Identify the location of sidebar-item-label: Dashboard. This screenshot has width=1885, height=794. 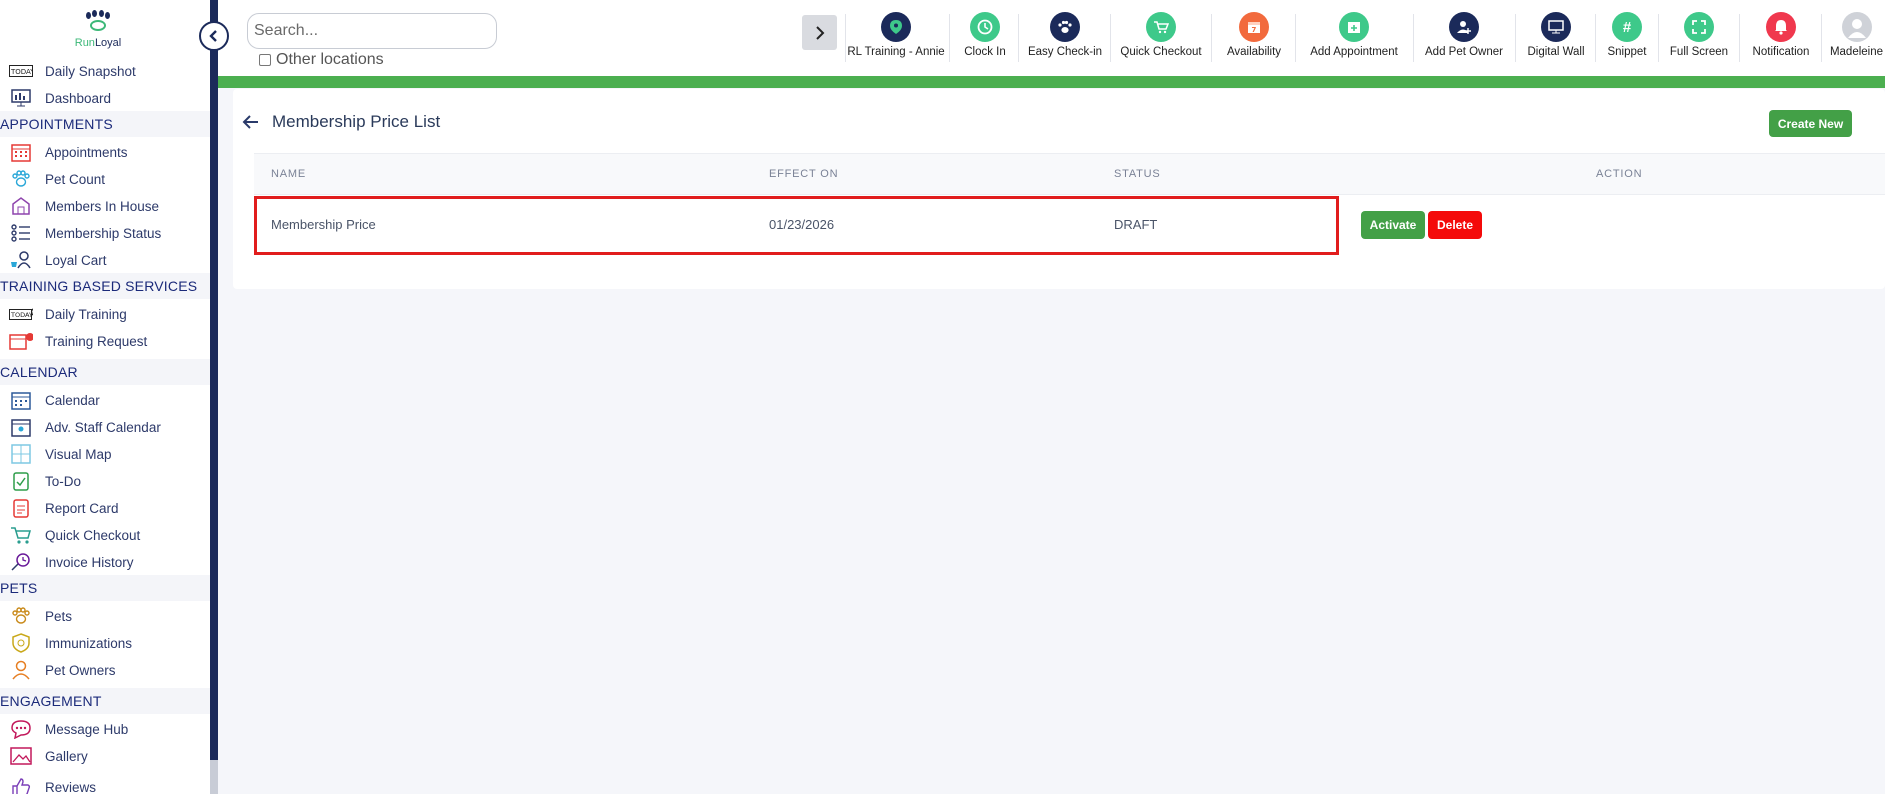
(78, 98).